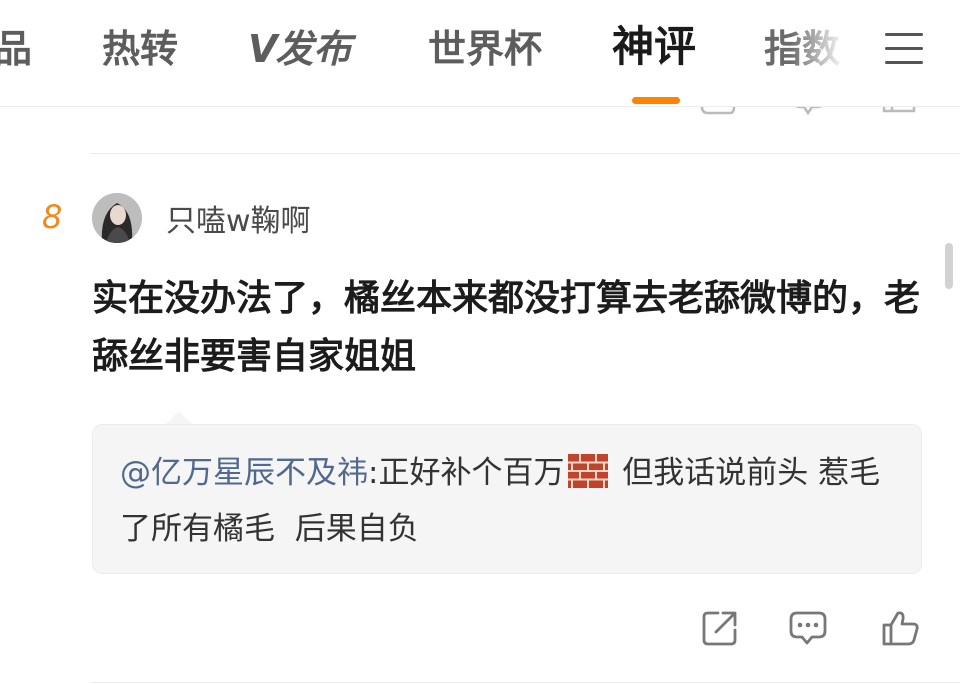 This screenshot has width=960, height=684. Describe the element at coordinates (506, 327) in the screenshot. I see `comment-text: 实在没办法了，橘丝本来都没打算去老舔微博的，老舔丝非要害自家姐姐` at that location.